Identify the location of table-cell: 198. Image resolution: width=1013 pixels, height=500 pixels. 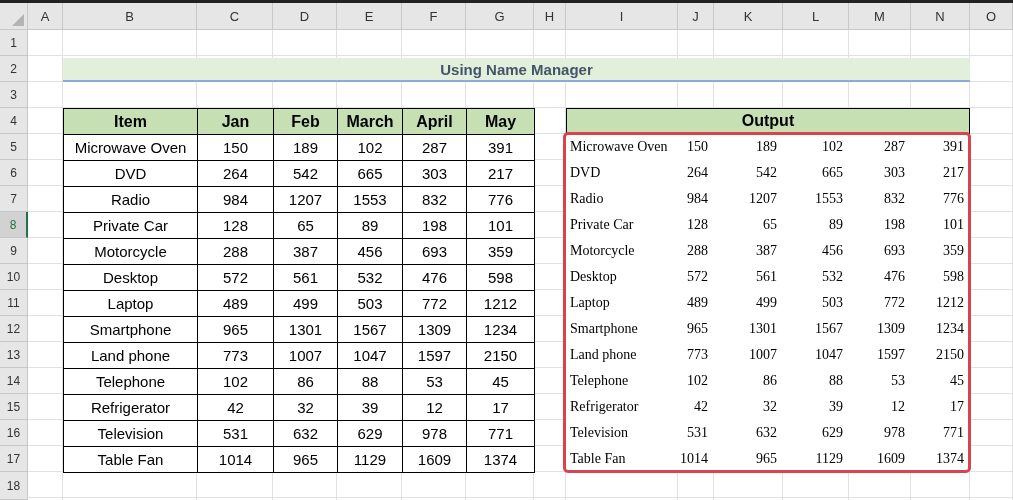
(434, 225).